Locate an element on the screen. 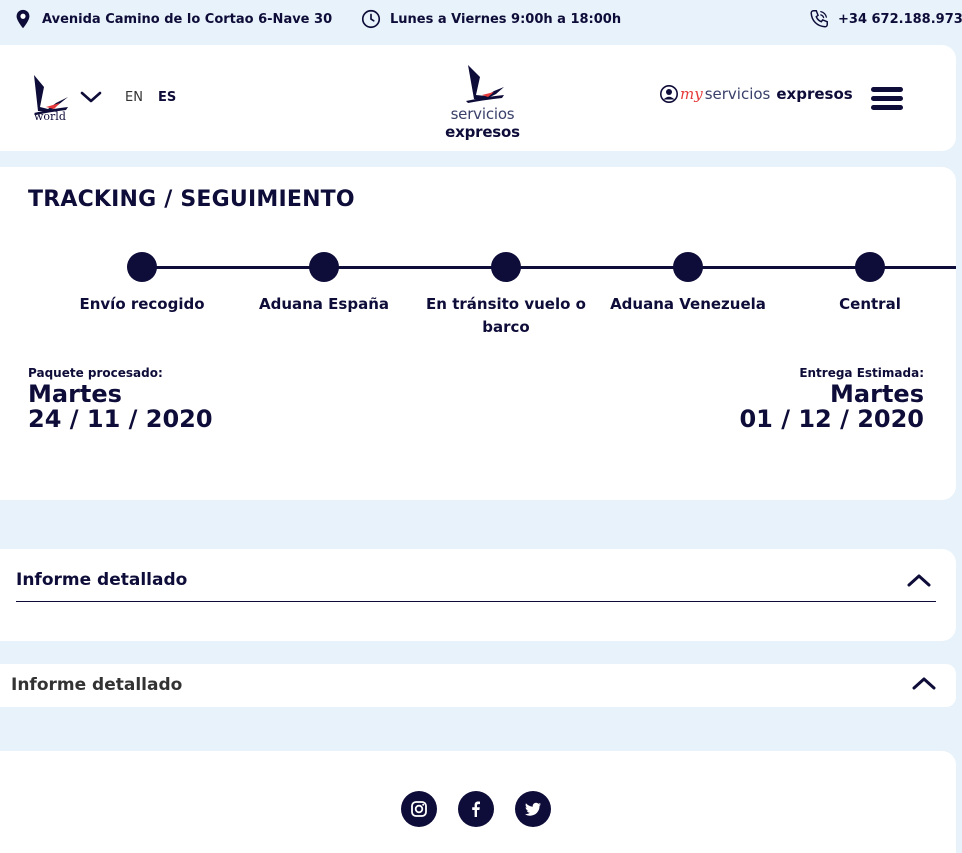 The height and width of the screenshot is (853, 962). my-servicios-link: my servicios expresos is located at coordinates (756, 94).